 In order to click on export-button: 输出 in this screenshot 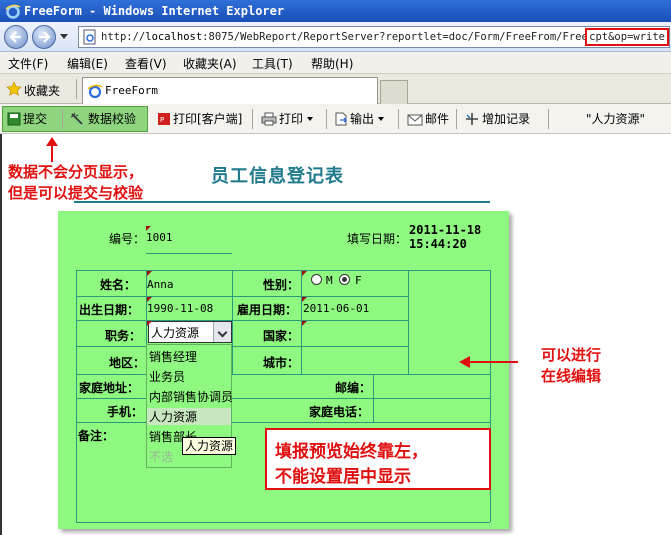, I will do `click(359, 118)`.